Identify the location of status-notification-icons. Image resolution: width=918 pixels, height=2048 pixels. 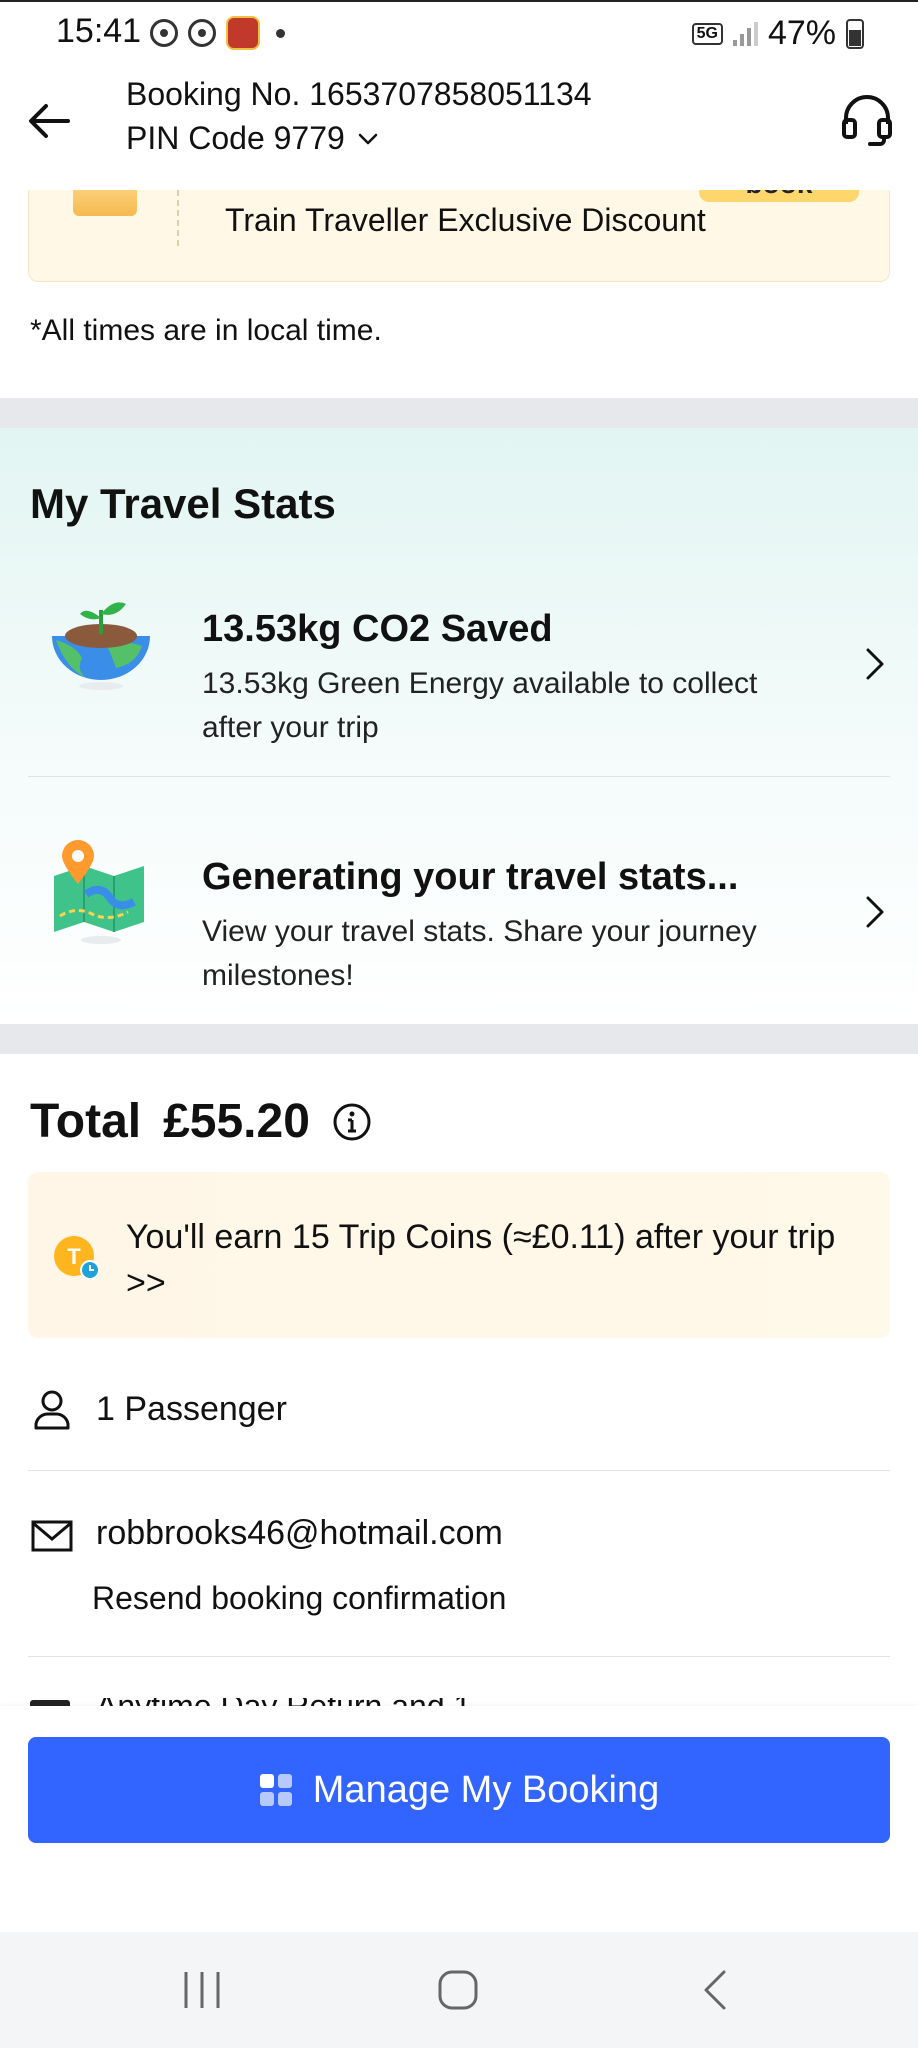
(217, 33).